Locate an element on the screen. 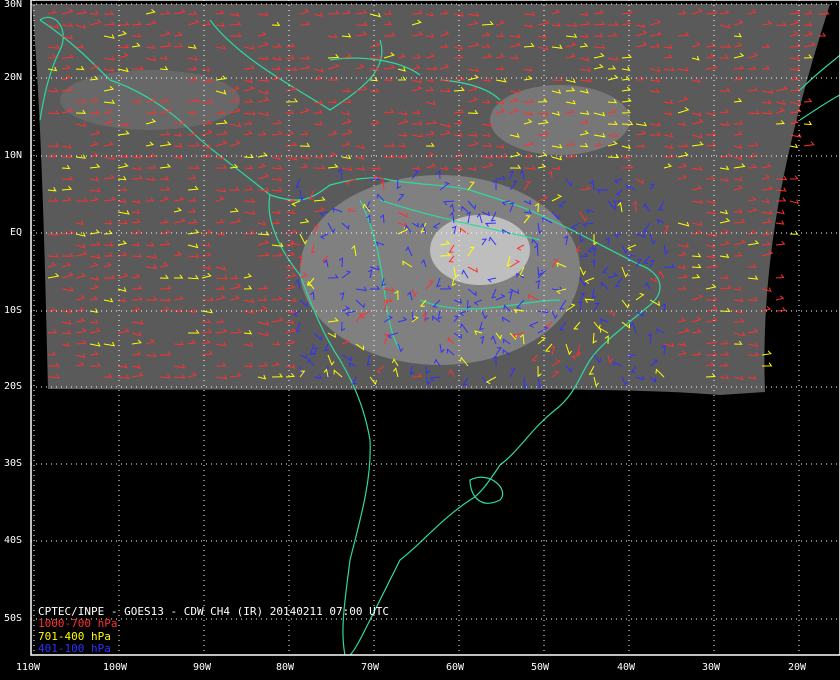 This screenshot has height=680, width=840. lon-label: 110W is located at coordinates (28, 667).